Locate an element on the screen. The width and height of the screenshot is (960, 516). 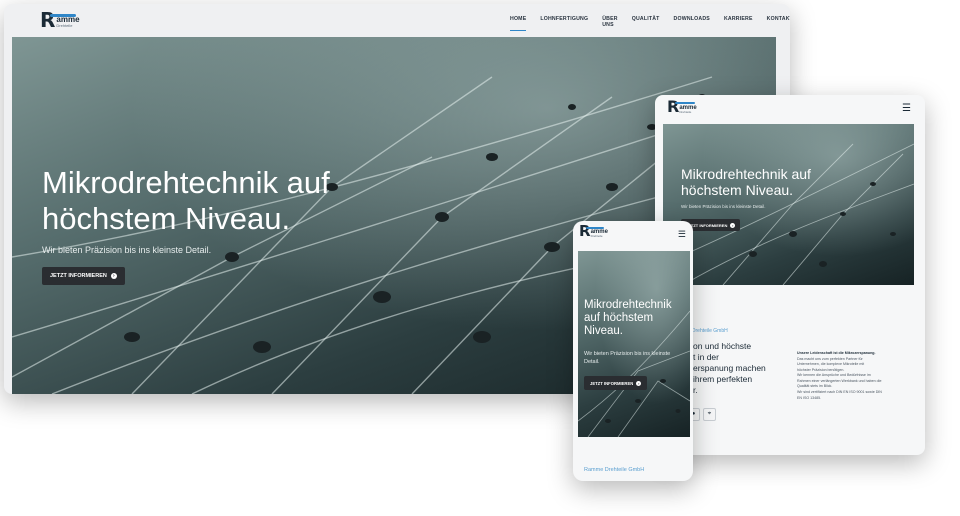
logo-letter: R is located at coordinates (48, 20).